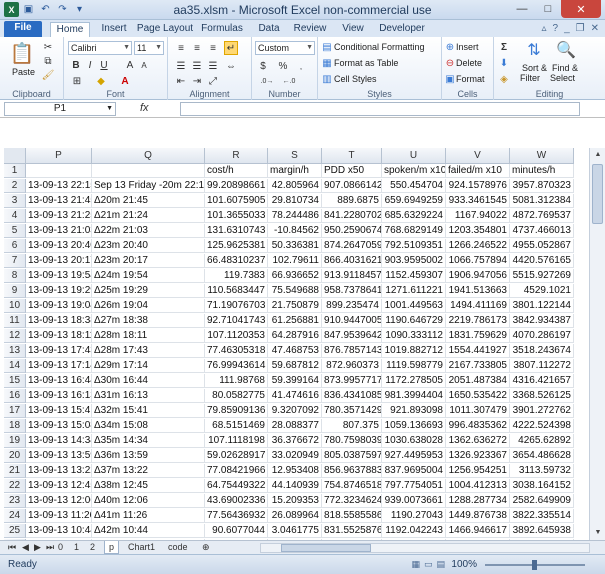 This screenshot has height=574, width=605. I want to click on table-cell: 807.375, so click(352, 426).